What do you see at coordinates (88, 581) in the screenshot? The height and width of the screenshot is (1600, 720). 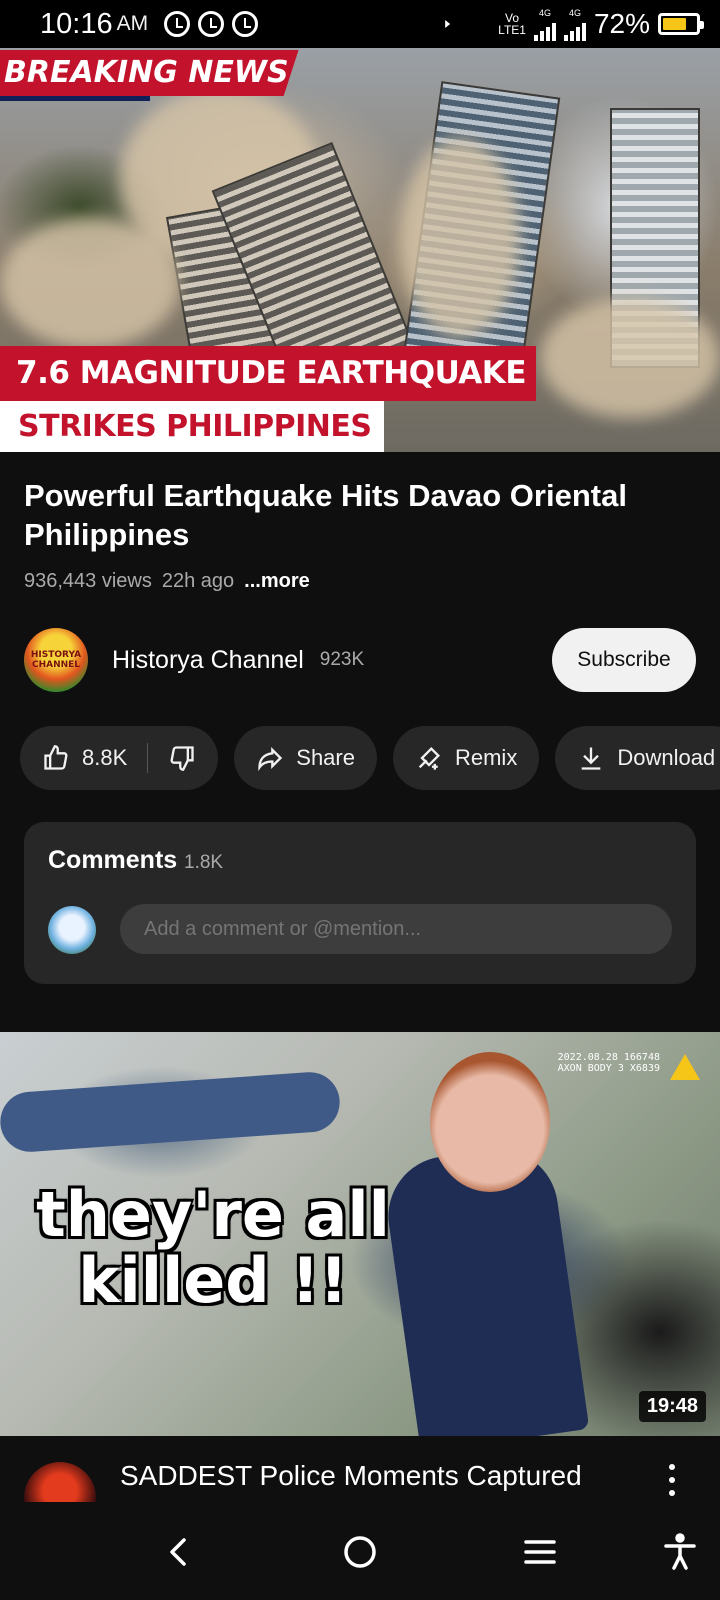 I see `view-count: 936,443 views` at bounding box center [88, 581].